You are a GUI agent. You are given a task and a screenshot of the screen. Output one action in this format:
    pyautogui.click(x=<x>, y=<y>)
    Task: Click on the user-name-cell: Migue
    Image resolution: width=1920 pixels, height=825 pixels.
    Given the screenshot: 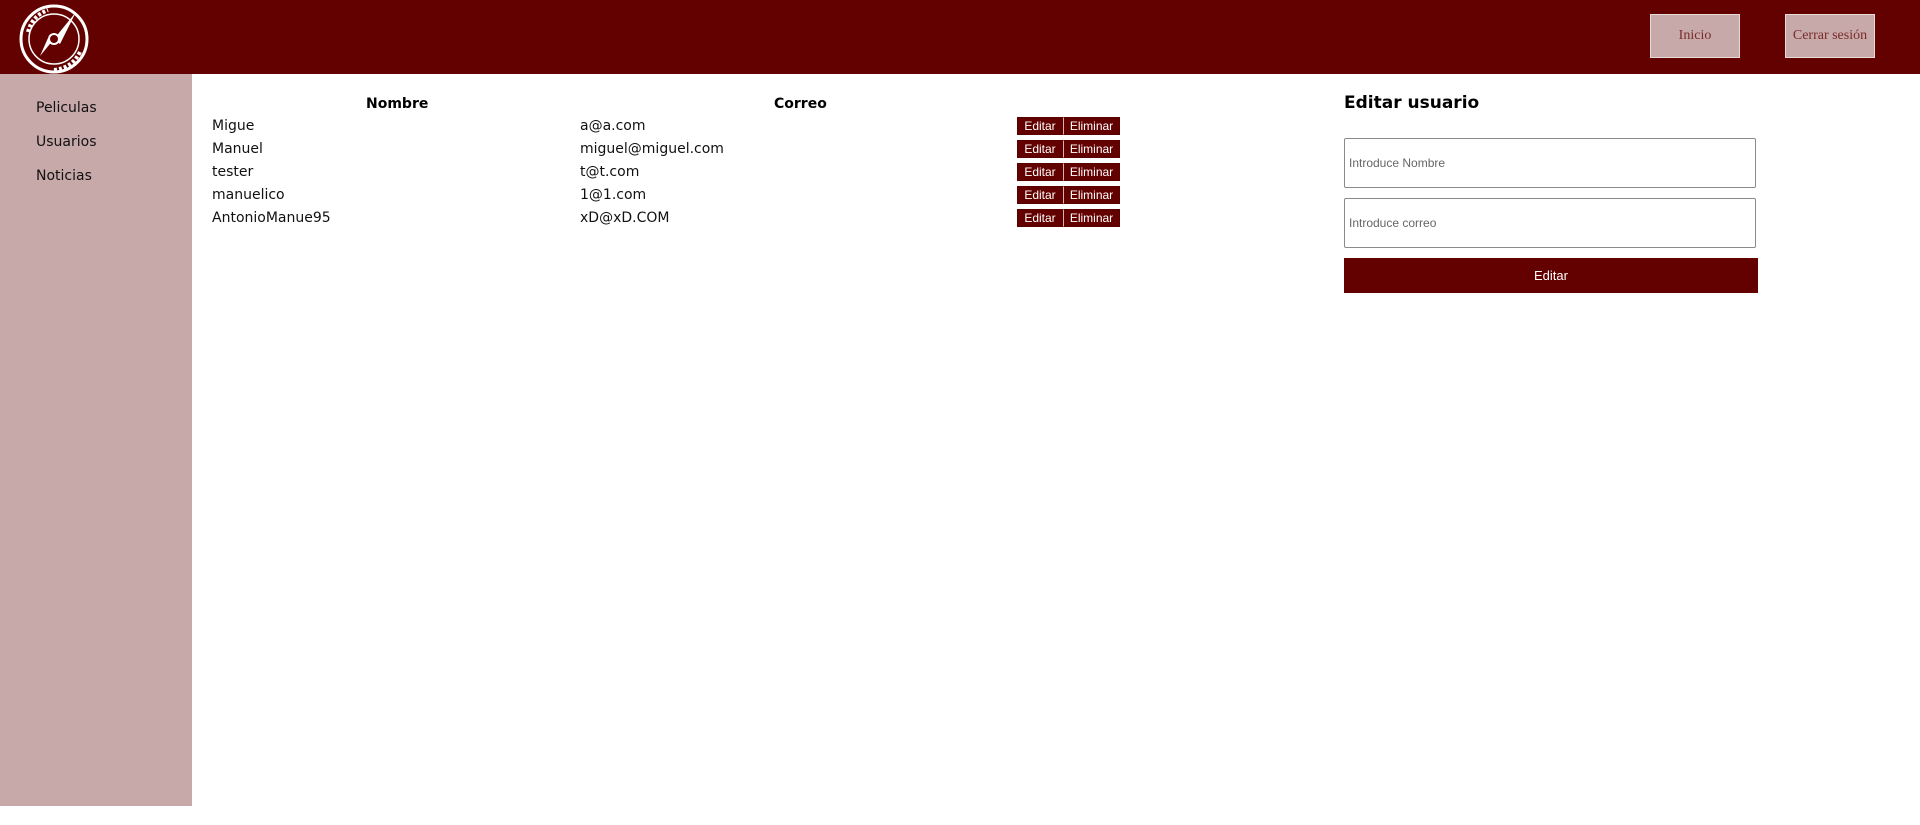 What is the action you would take?
    pyautogui.click(x=233, y=126)
    